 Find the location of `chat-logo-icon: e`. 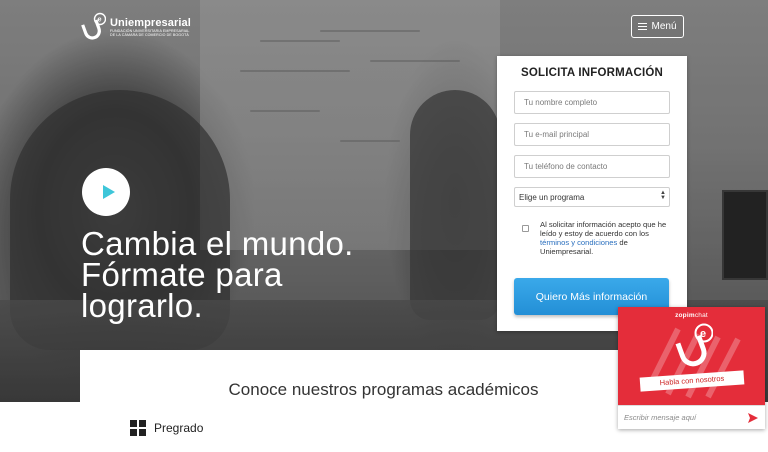

chat-logo-icon: e is located at coordinates (694, 345).